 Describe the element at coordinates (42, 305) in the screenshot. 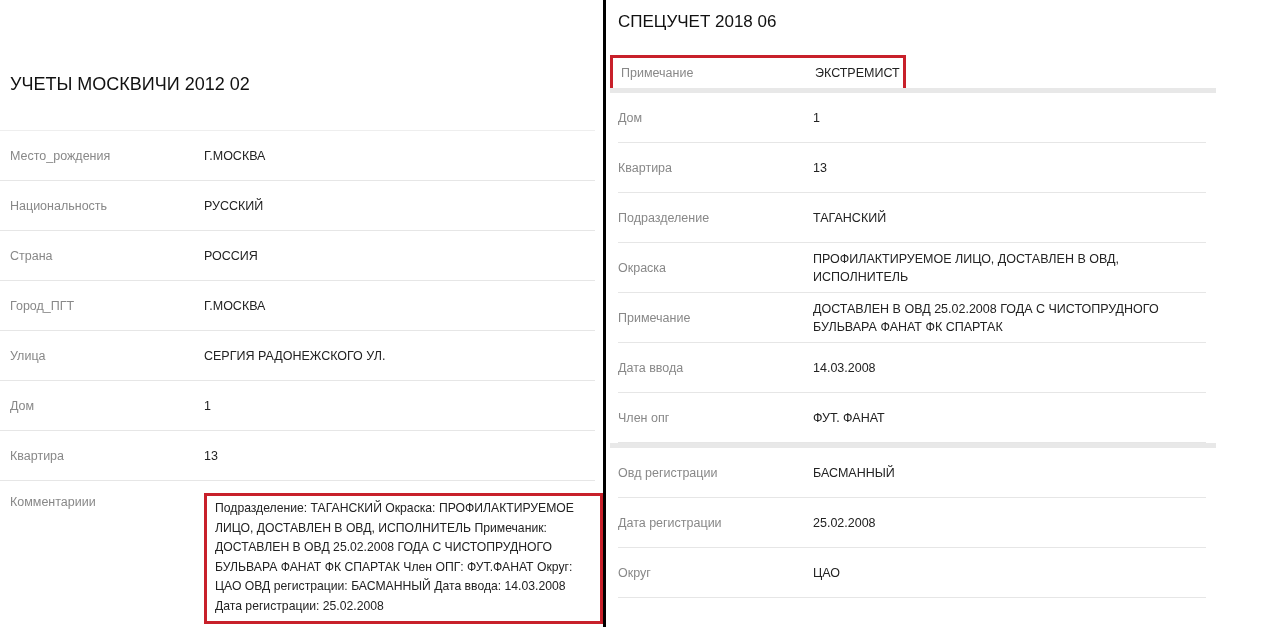

I see `field-label: Город_ПГТ` at that location.